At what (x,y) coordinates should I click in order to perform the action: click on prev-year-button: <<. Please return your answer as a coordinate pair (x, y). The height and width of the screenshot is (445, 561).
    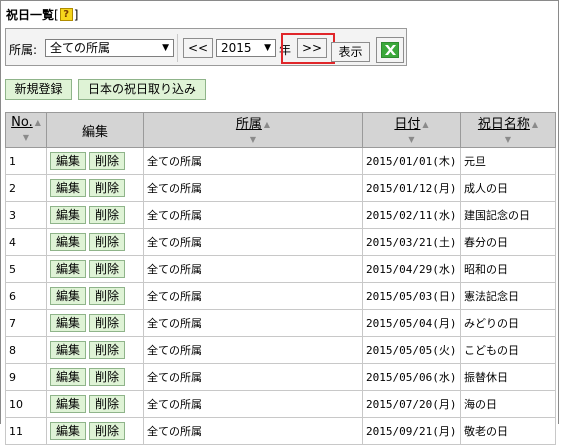
    Looking at the image, I should click on (198, 48).